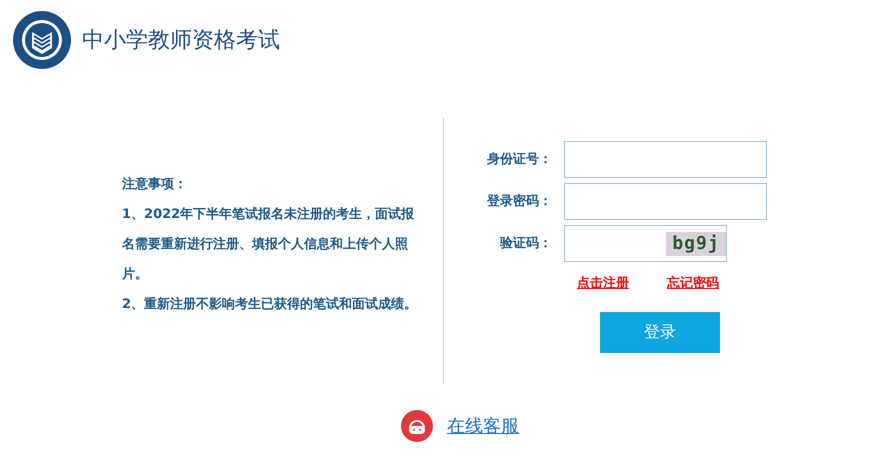 The width and height of the screenshot is (894, 466). What do you see at coordinates (693, 284) in the screenshot?
I see `forgot-password-link: 忘记密码` at bounding box center [693, 284].